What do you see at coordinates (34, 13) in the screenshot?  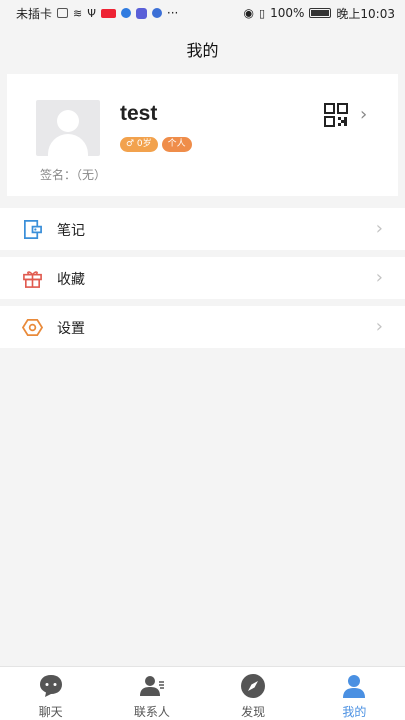 I see `carrier-text: 未插卡` at bounding box center [34, 13].